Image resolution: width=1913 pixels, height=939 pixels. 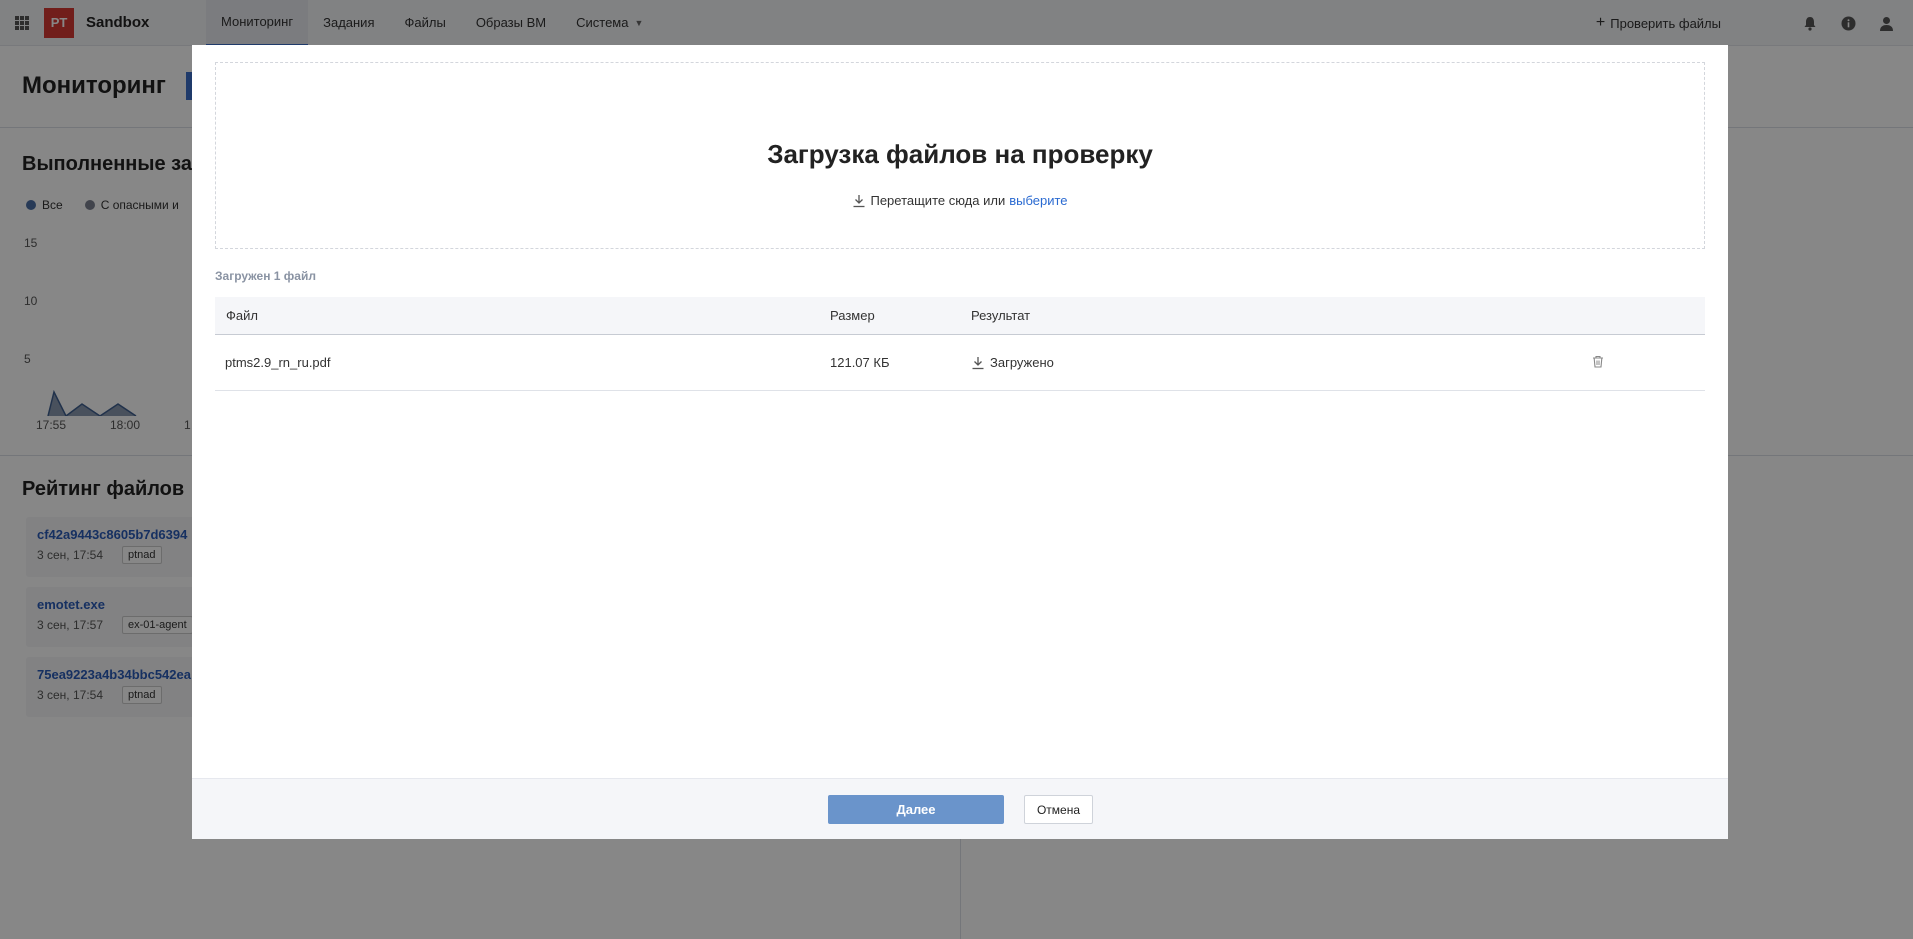 I want to click on uploaded-count: Загружен 1 файл, so click(x=265, y=276).